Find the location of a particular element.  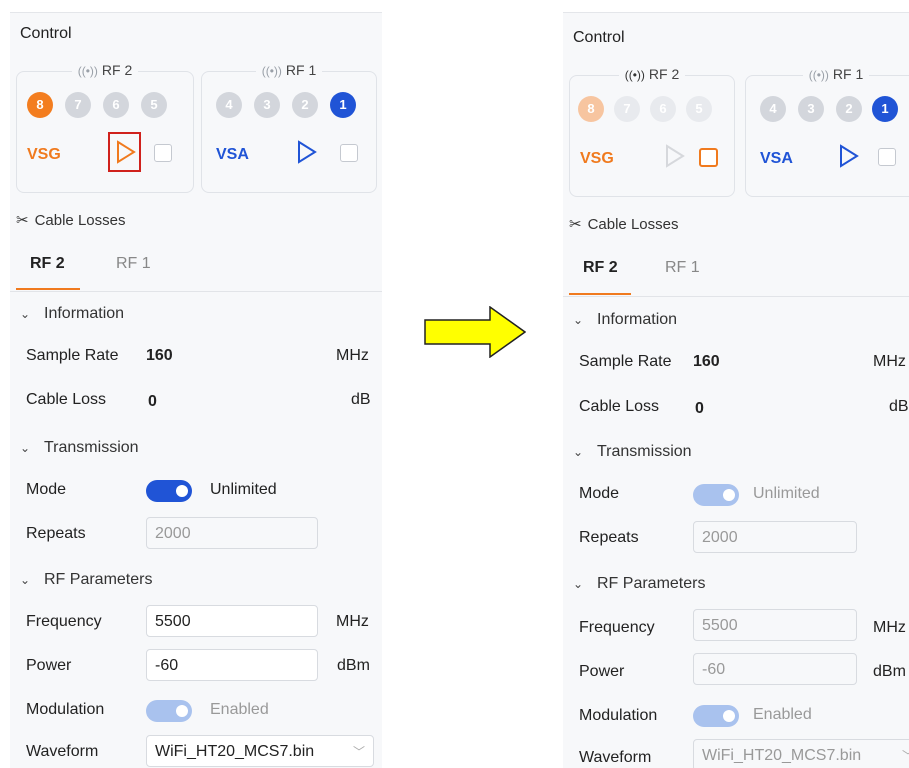

mode-value: Unlimited is located at coordinates (786, 493).